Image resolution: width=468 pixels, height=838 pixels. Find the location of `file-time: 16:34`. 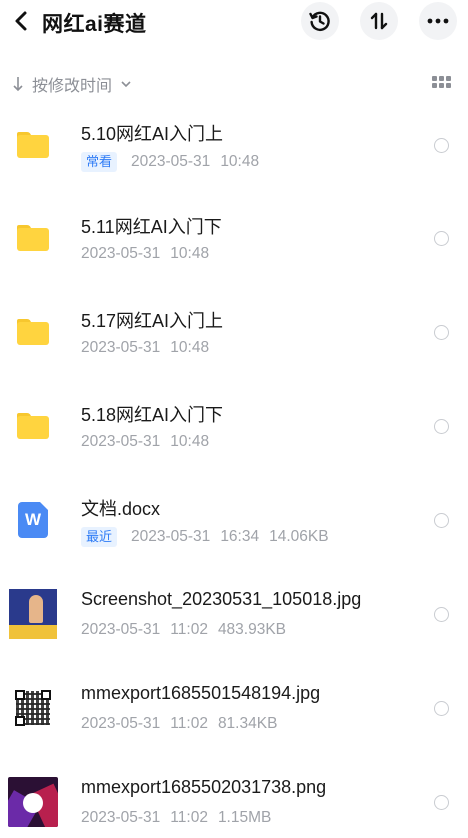

file-time: 16:34 is located at coordinates (240, 536).